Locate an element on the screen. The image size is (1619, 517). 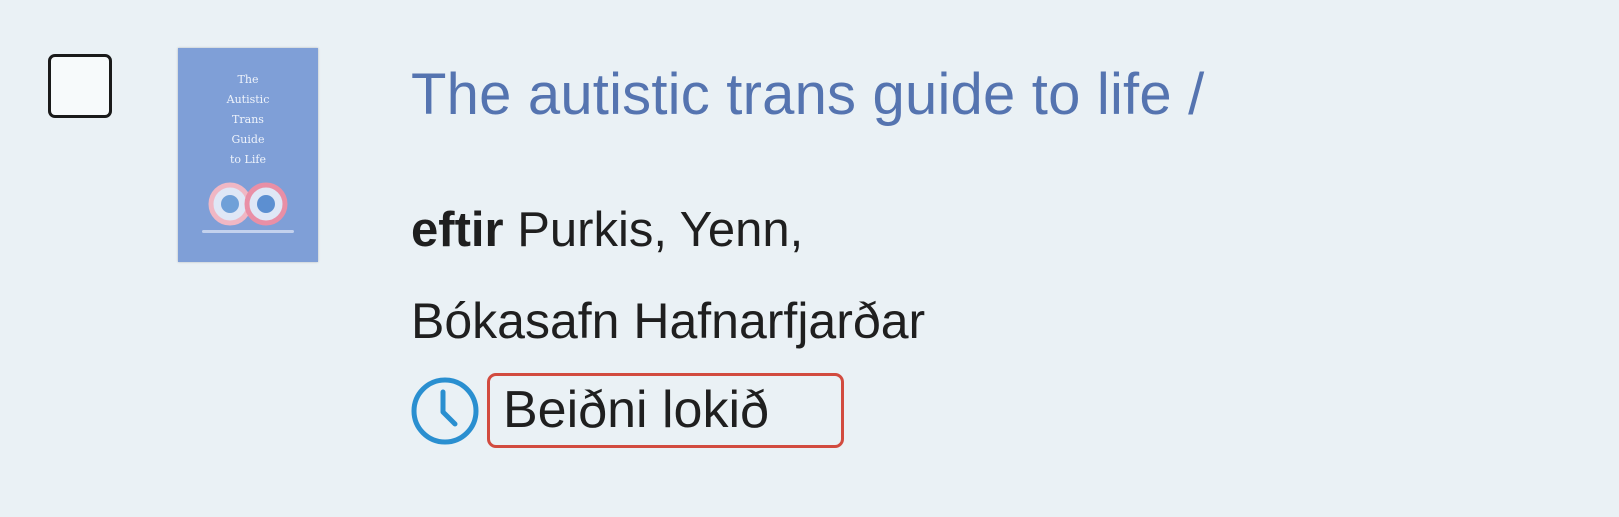
author-link: Purkis, Yenn, is located at coordinates (660, 230).